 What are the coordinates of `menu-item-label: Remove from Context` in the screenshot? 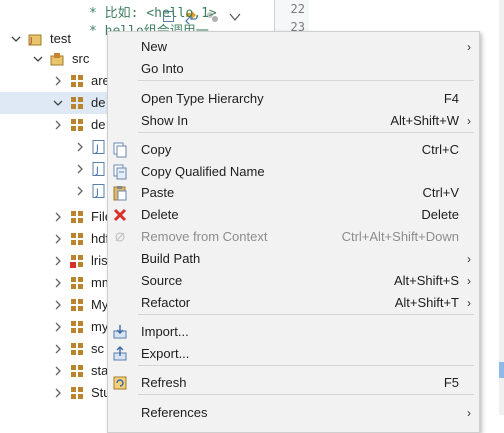 It's located at (204, 236).